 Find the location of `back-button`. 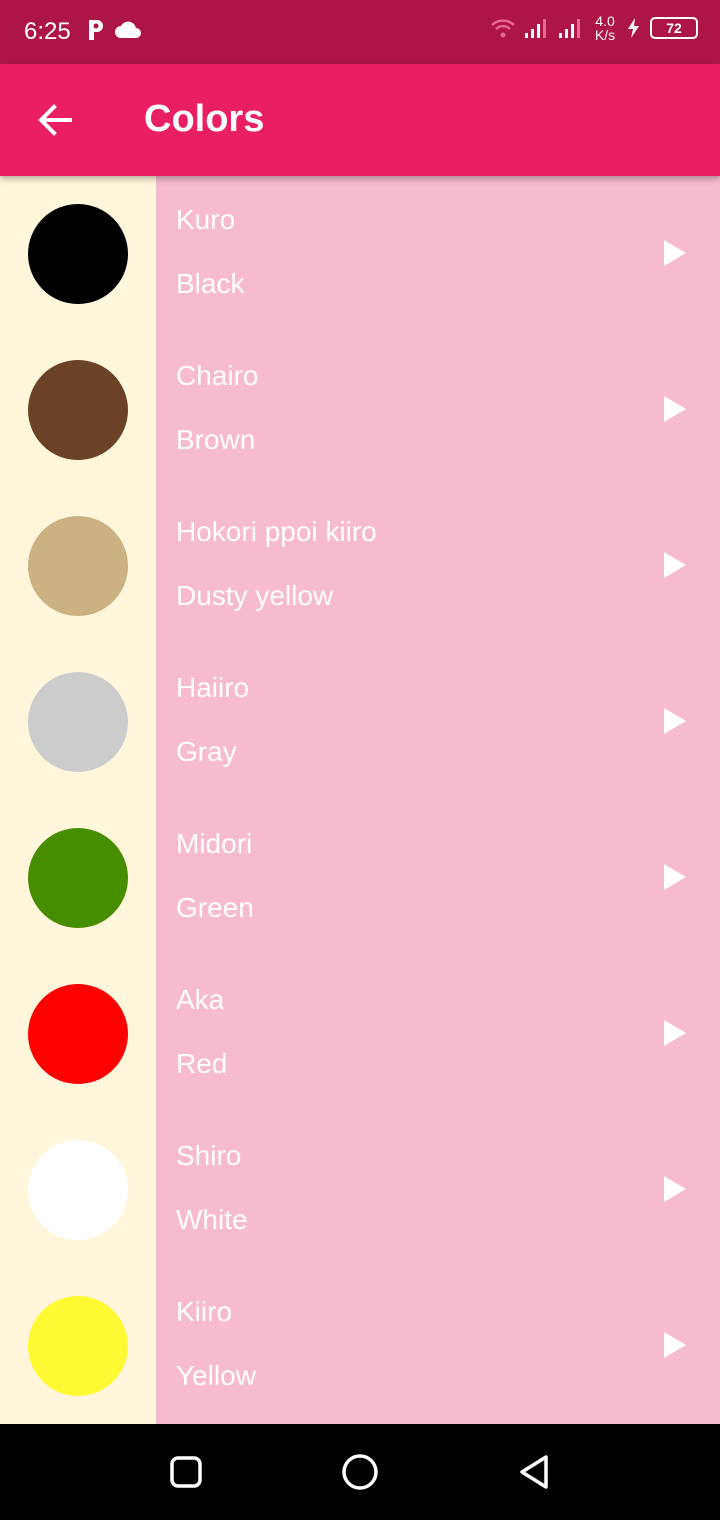

back-button is located at coordinates (56, 120).